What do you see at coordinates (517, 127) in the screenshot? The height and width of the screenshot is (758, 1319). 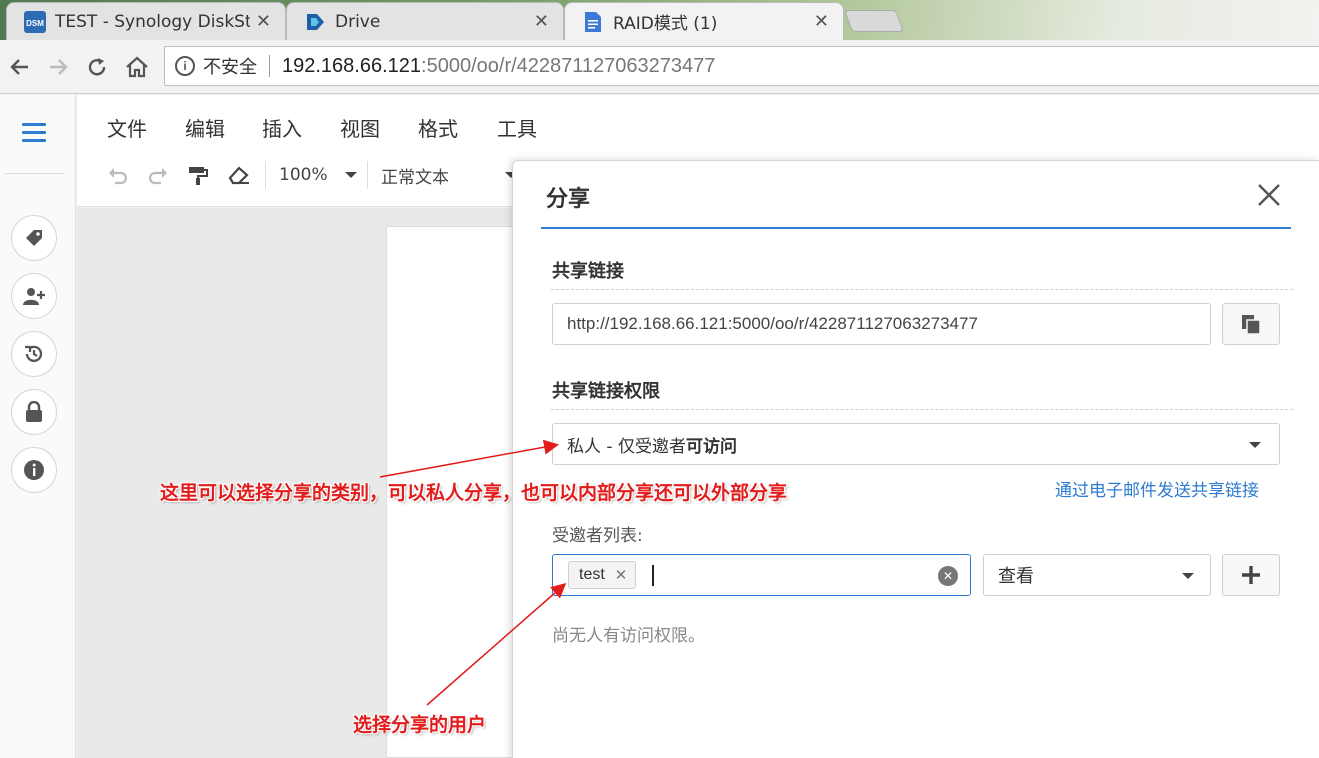 I see `menu-tools: 工具` at bounding box center [517, 127].